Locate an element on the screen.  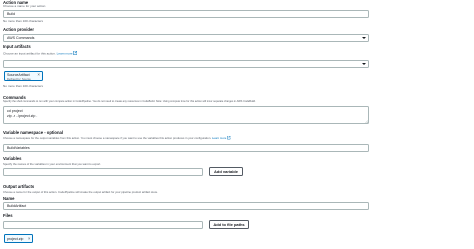
input-artifacts-select is located at coordinates (186, 64).